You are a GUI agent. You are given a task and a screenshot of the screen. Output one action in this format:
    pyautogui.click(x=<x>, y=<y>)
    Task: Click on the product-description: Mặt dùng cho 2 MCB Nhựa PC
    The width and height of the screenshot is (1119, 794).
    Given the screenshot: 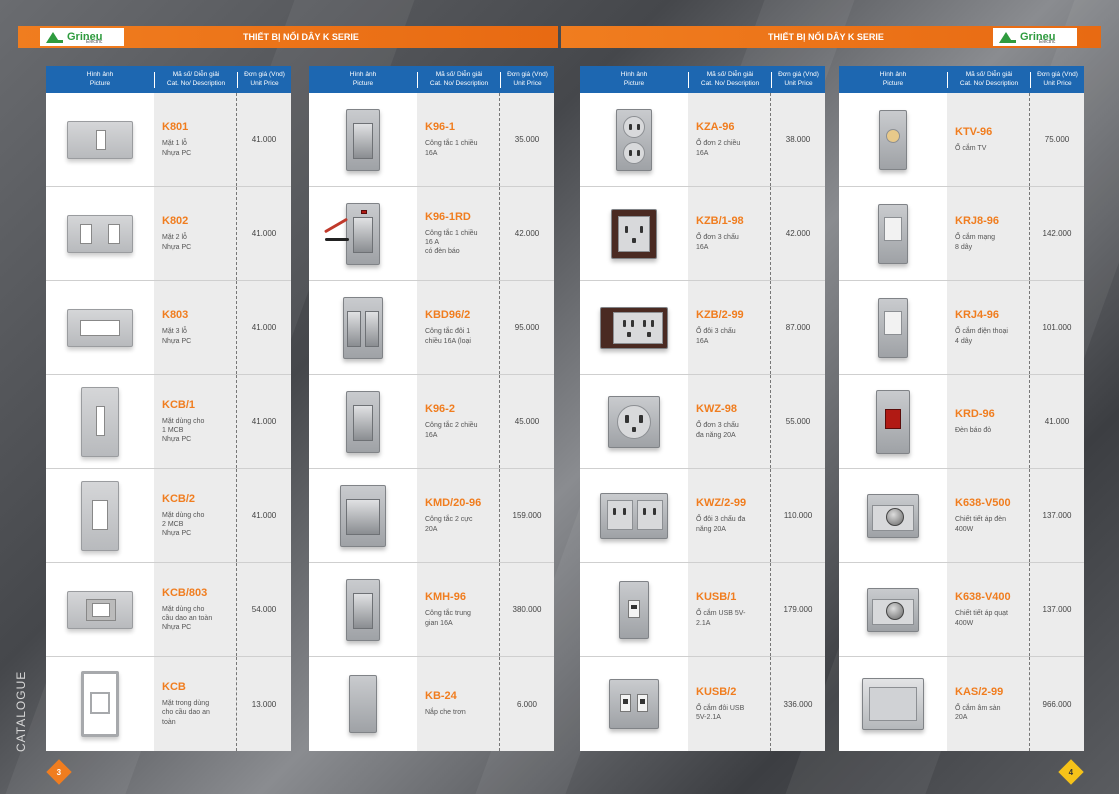 What is the action you would take?
    pyautogui.click(x=183, y=524)
    